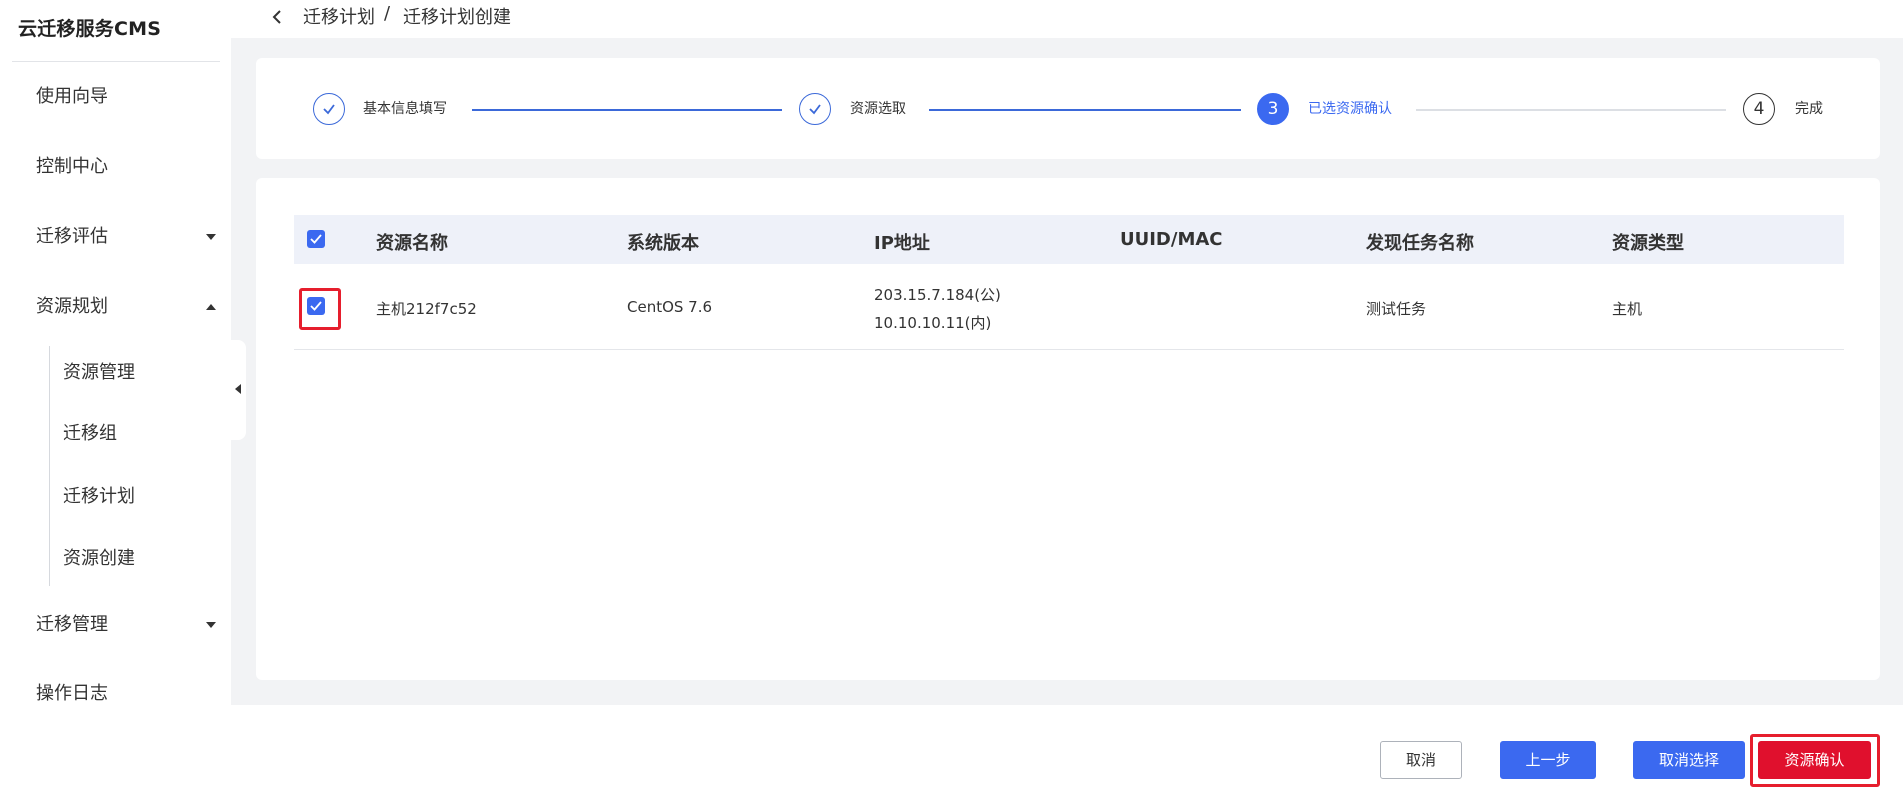 The height and width of the screenshot is (806, 1903). I want to click on breadcrumb-current: 迁移计划创建, so click(457, 17).